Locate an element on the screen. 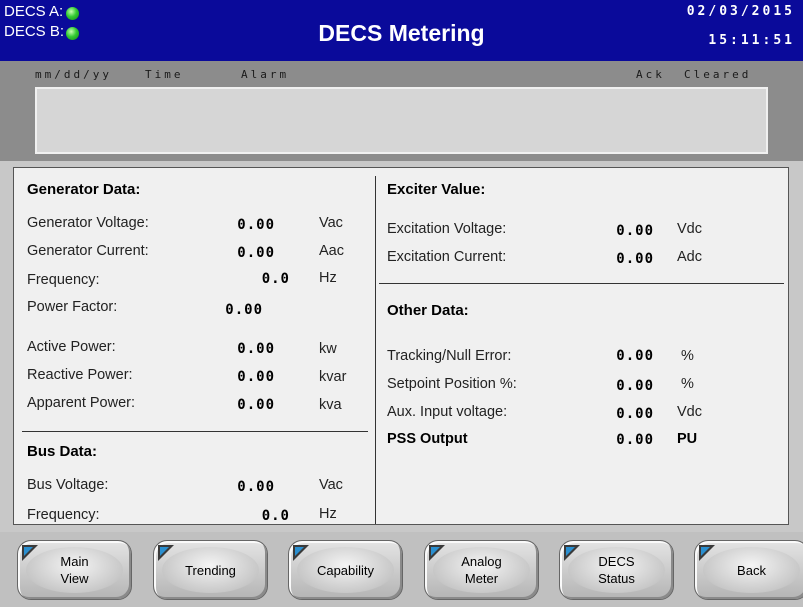  gen-current-label: Generator Current: is located at coordinates (88, 251).